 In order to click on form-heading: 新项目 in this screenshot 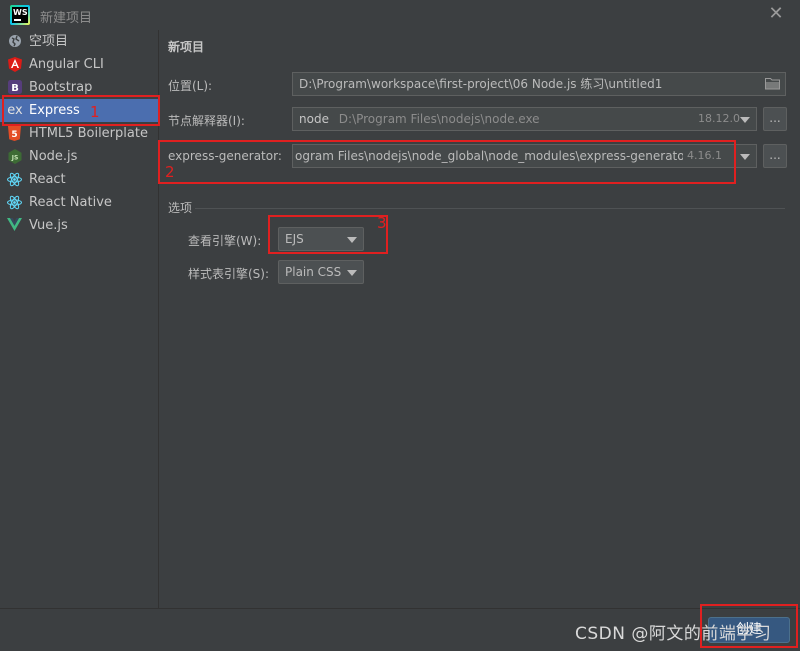, I will do `click(186, 47)`.